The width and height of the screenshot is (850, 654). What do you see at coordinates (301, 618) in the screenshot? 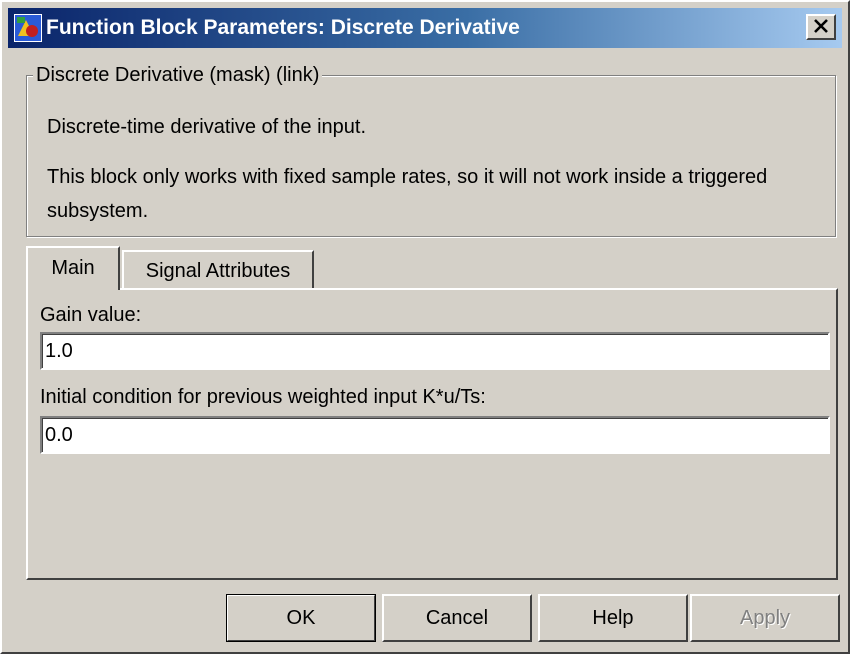
I see `ok-button: OK` at bounding box center [301, 618].